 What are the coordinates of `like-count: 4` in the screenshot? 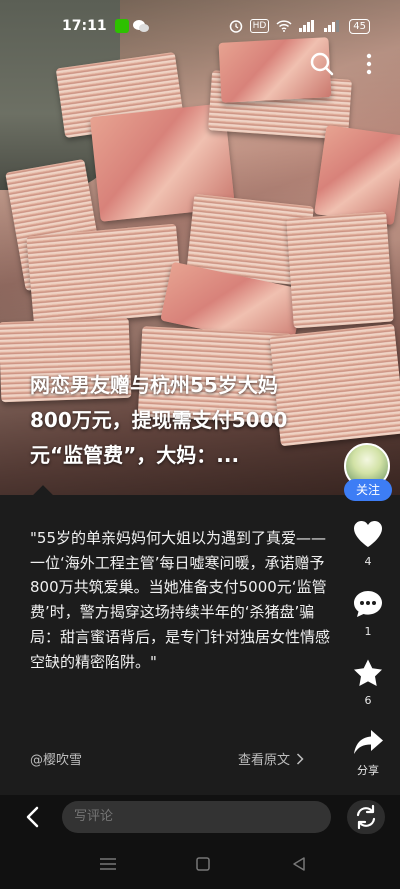 It's located at (368, 561).